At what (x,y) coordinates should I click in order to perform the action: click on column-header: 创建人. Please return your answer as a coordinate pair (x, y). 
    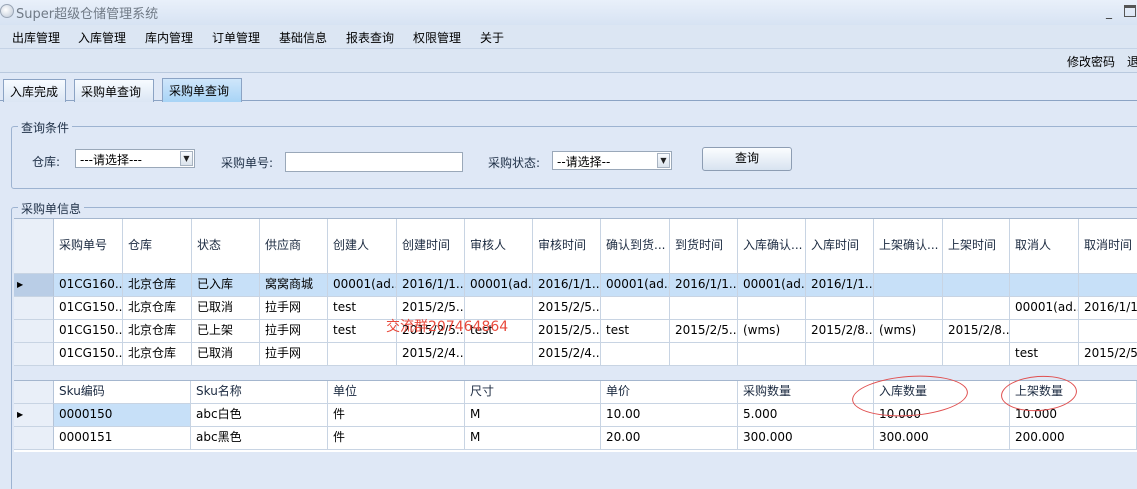
    Looking at the image, I should click on (362, 246).